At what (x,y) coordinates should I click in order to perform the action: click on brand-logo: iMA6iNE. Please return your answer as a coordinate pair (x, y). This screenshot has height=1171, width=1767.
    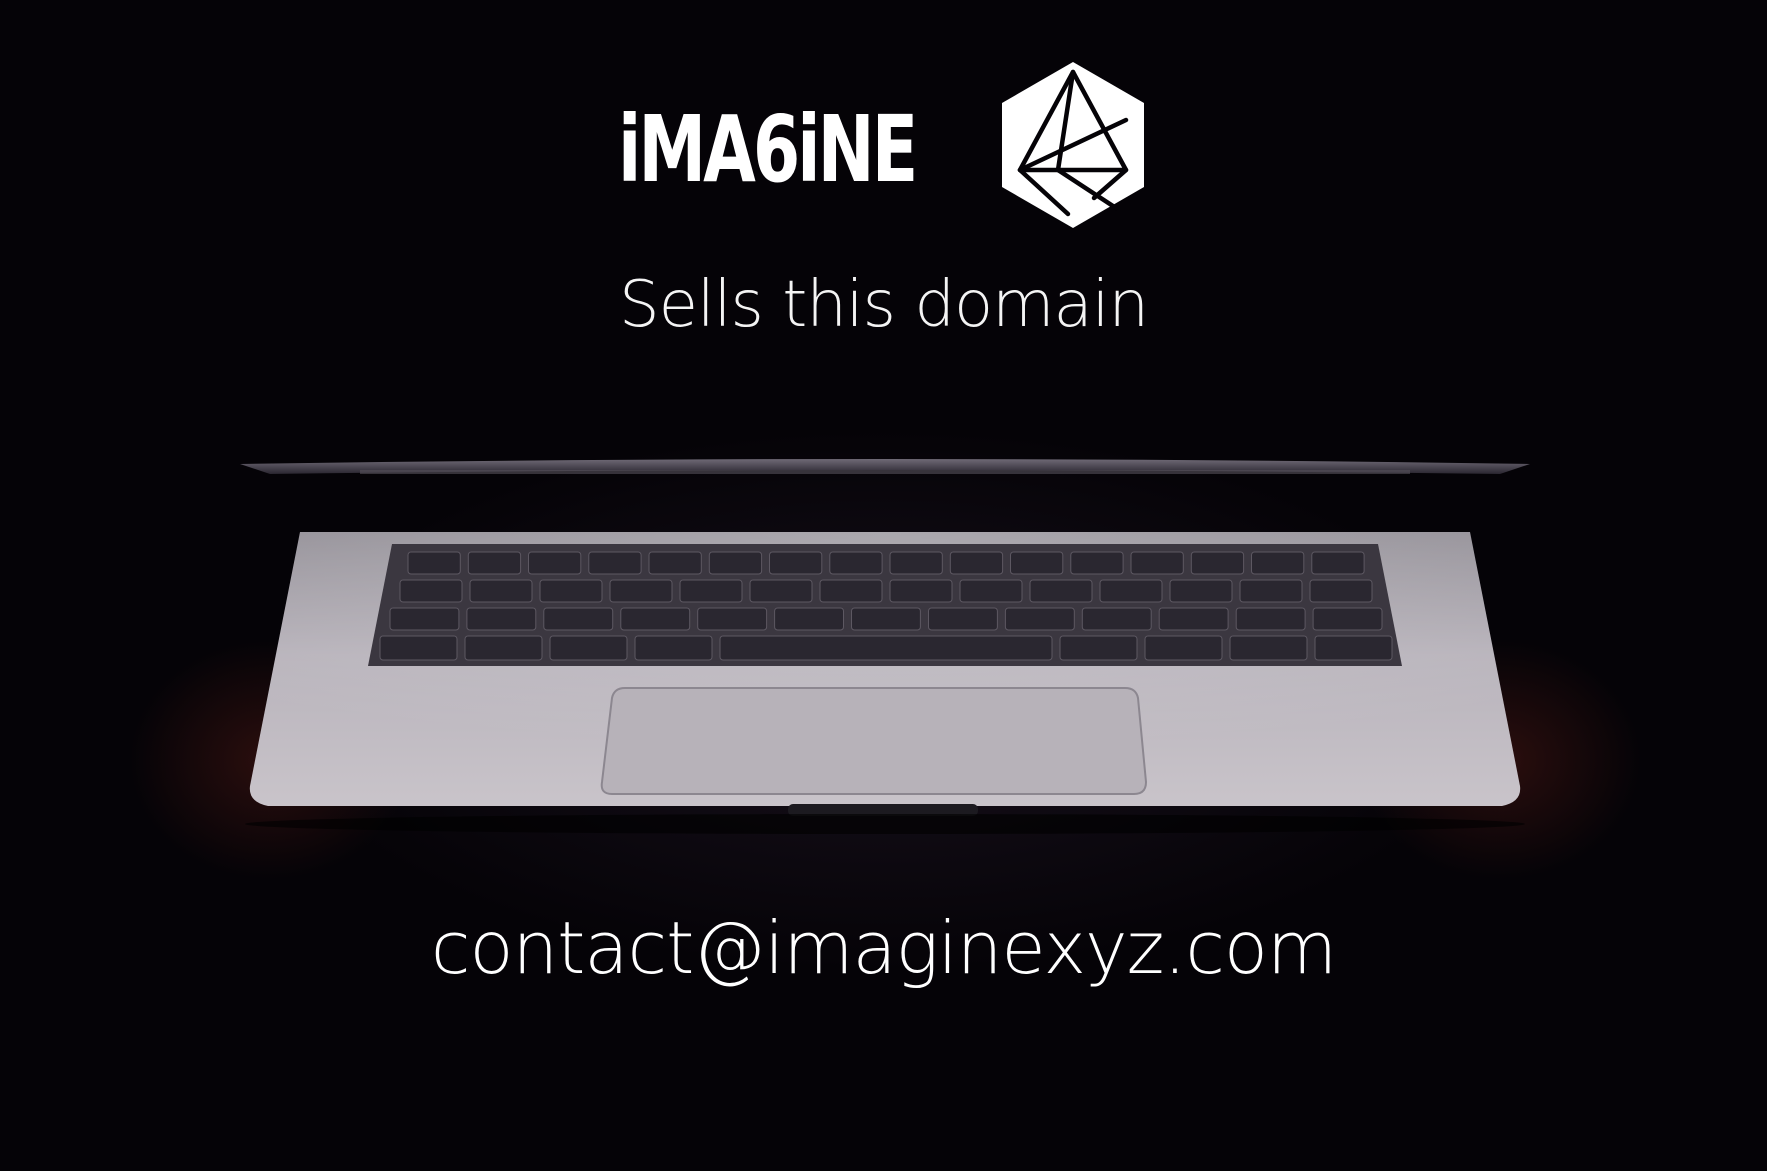
    Looking at the image, I should click on (883, 148).